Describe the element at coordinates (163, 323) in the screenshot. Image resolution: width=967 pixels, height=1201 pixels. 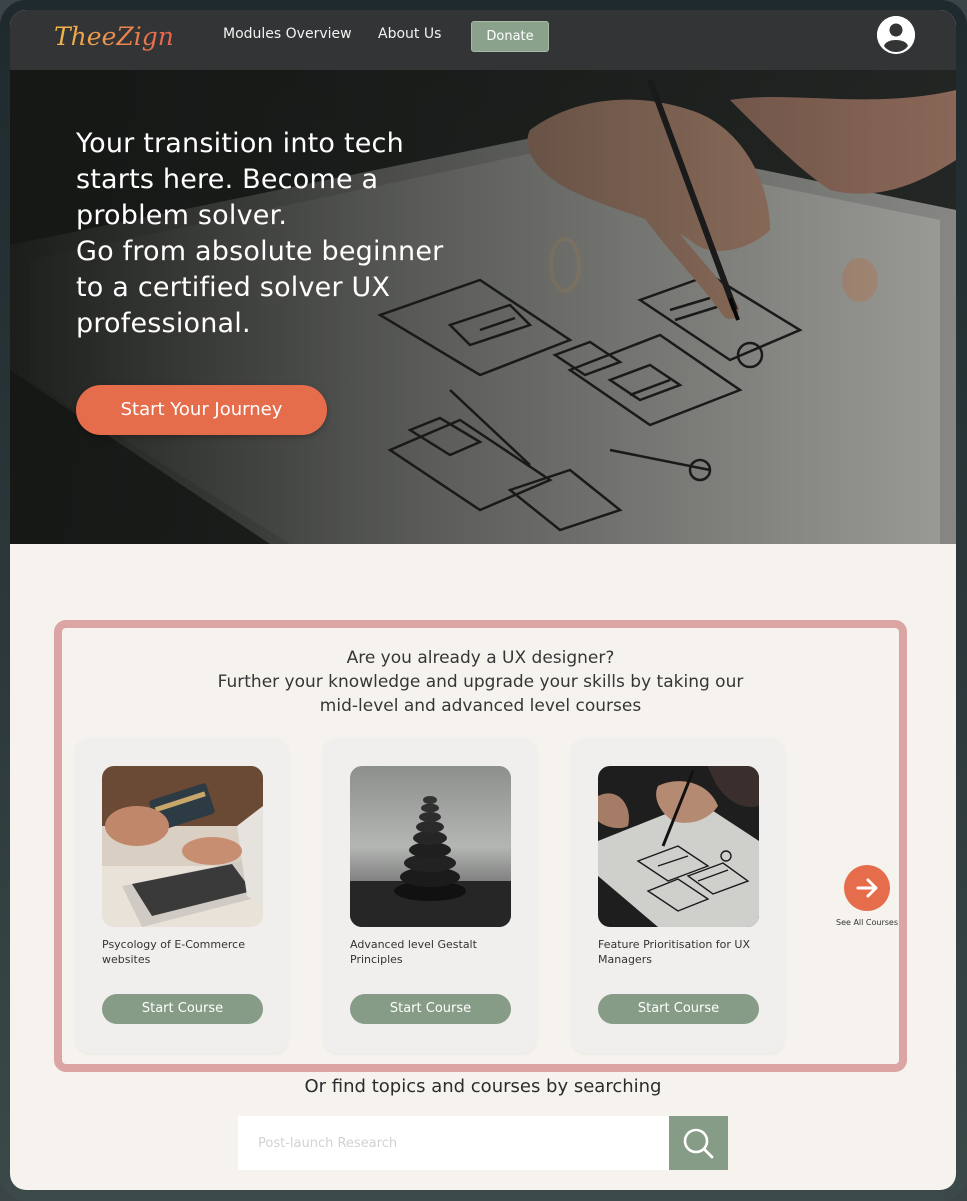
I see `hero-line: professional.` at that location.